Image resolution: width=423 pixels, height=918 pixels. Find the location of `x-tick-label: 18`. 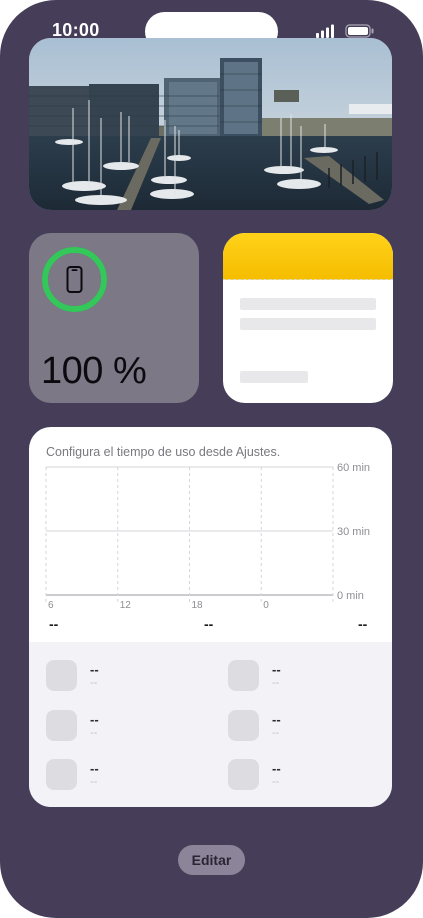

x-tick-label: 18 is located at coordinates (198, 604).